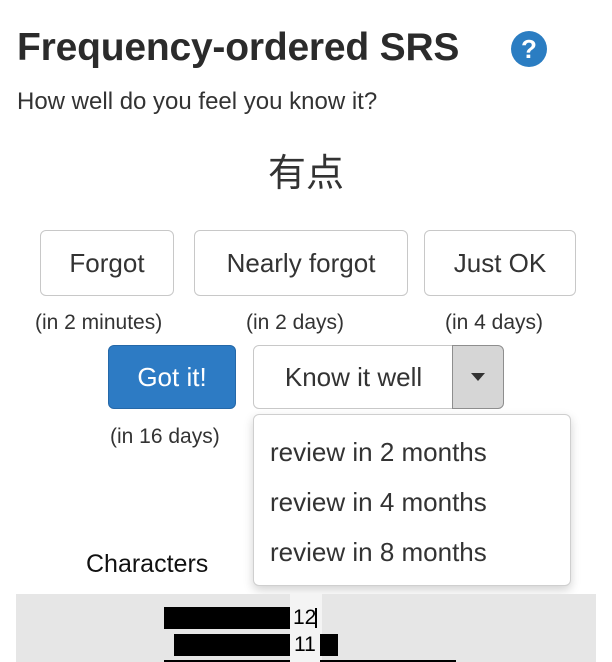  I want to click on nearly-forgot-hint: (in 2 days), so click(295, 322).